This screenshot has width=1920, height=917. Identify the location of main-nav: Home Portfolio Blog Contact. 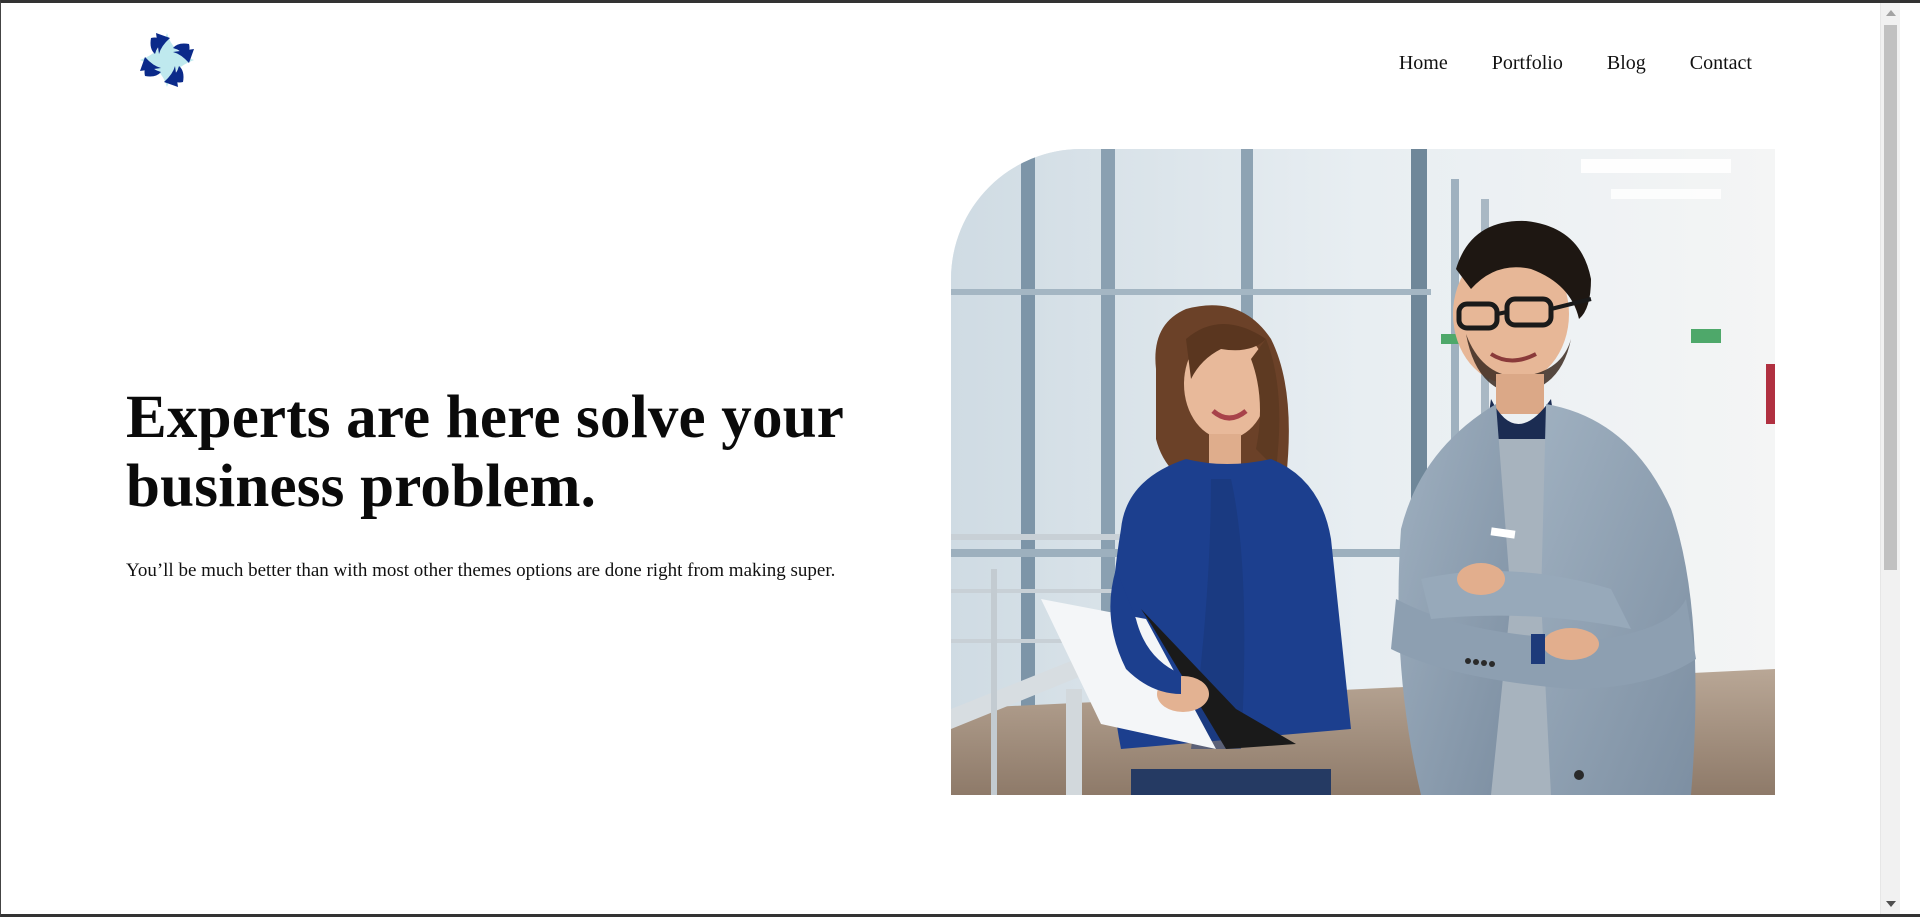
(1575, 63).